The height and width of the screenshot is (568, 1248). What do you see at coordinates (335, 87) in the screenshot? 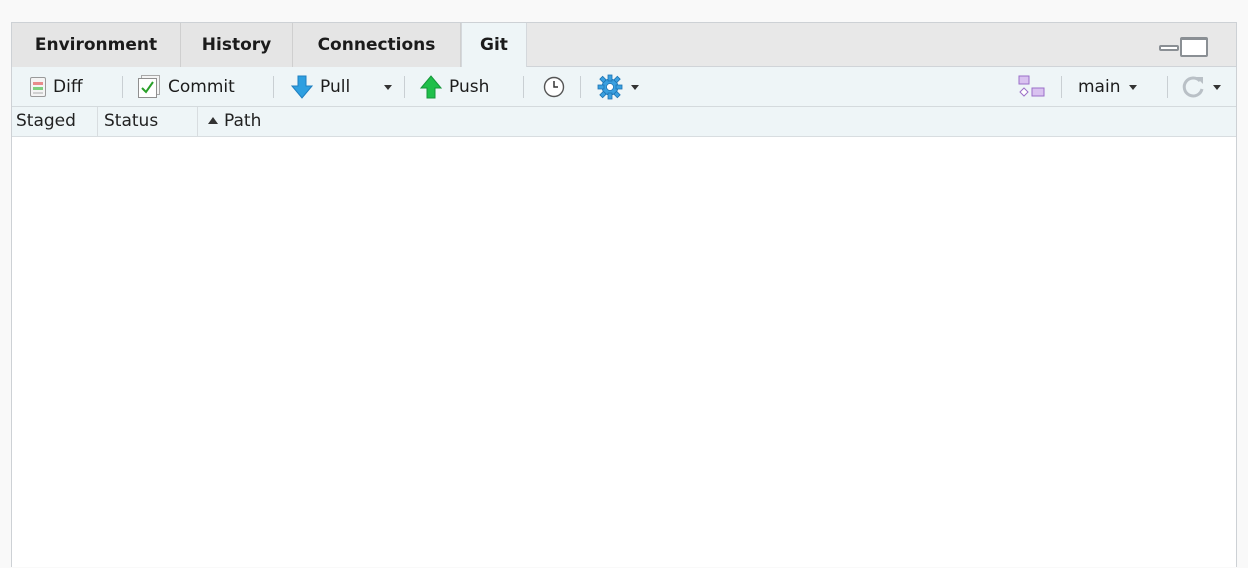
I see `pull-label: Pull` at bounding box center [335, 87].